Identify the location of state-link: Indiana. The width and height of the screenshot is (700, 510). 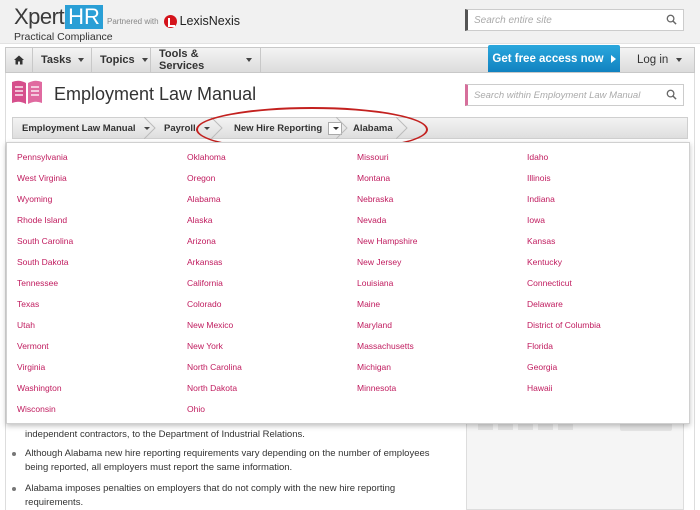
(541, 199).